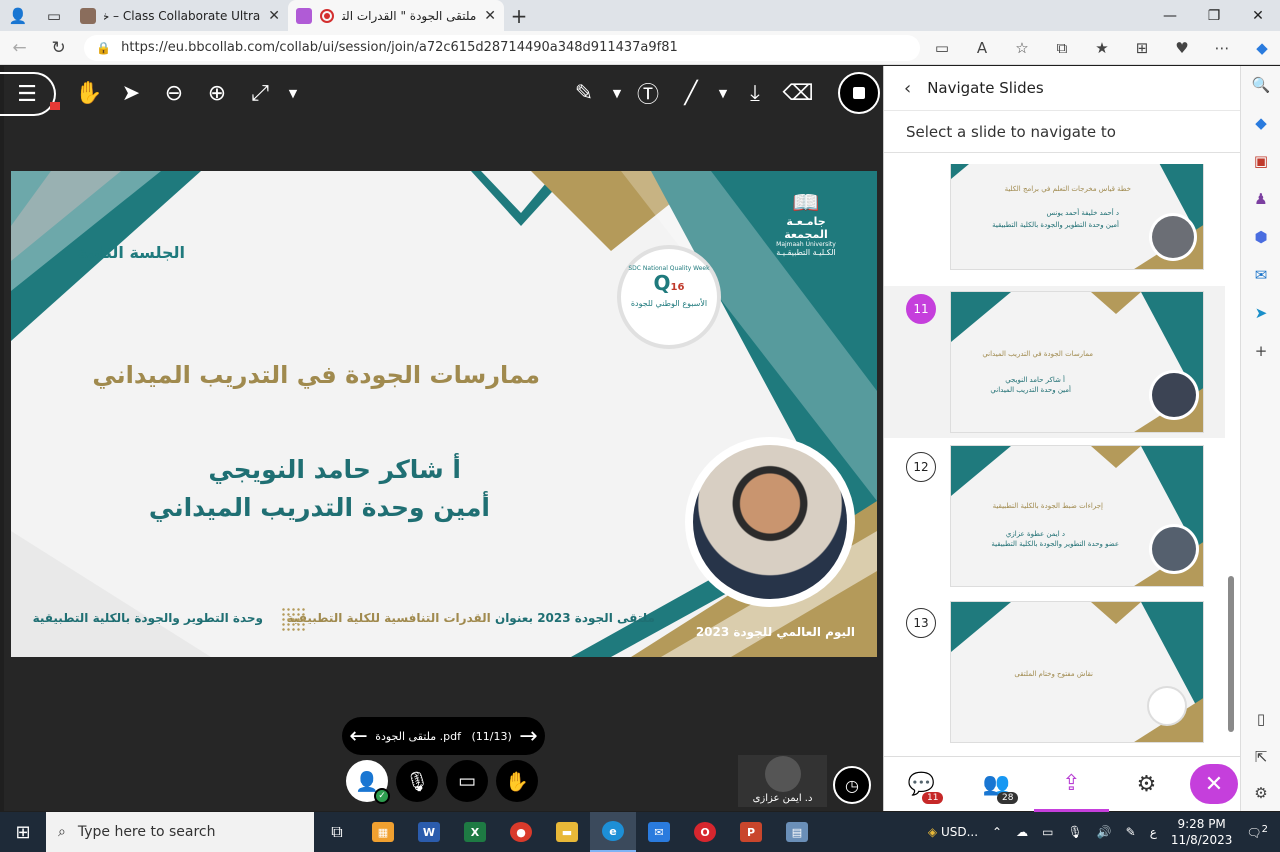 The width and height of the screenshot is (1280, 852). Describe the element at coordinates (567, 832) in the screenshot. I see `file-explorer-icon: ▬` at that location.